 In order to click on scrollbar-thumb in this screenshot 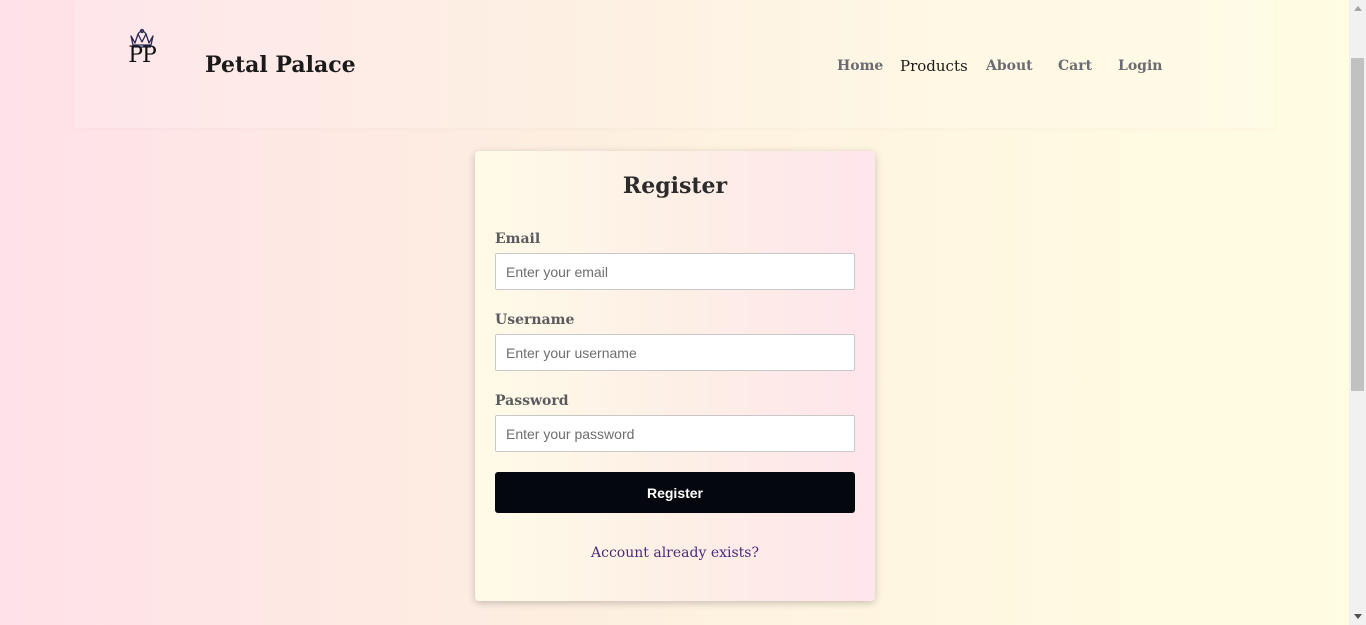, I will do `click(1357, 224)`.